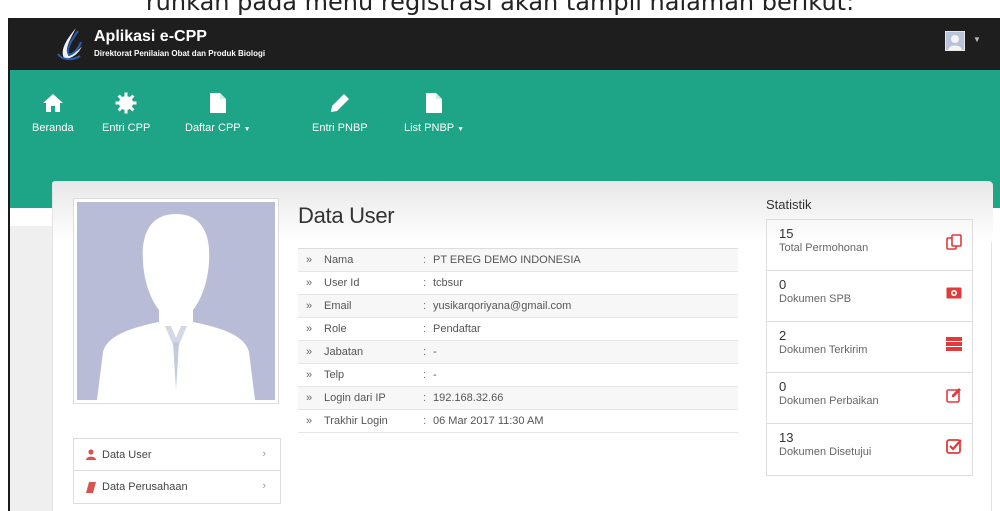 This screenshot has height=511, width=1000. I want to click on profile-photo, so click(176, 301).